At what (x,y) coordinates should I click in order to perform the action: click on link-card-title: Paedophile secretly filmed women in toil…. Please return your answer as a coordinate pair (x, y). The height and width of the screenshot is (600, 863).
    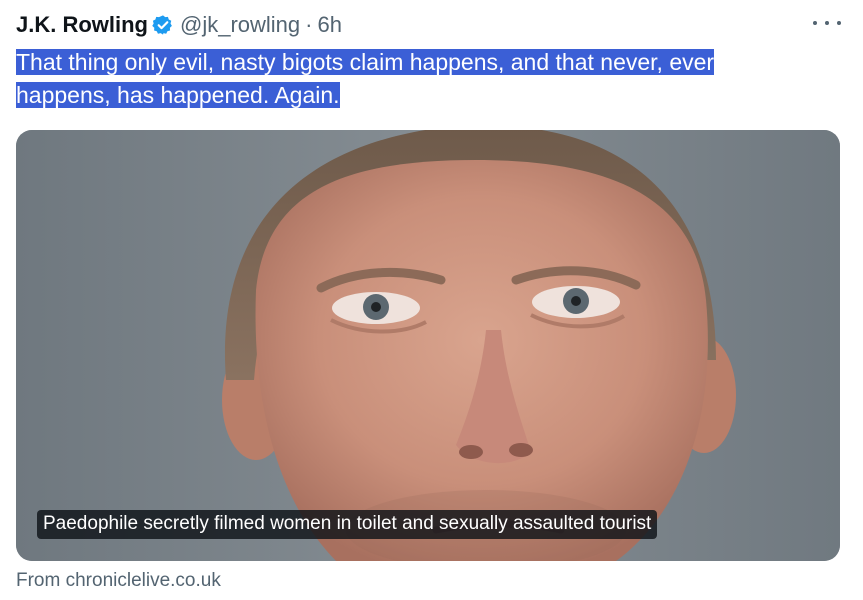
    Looking at the image, I should click on (347, 524).